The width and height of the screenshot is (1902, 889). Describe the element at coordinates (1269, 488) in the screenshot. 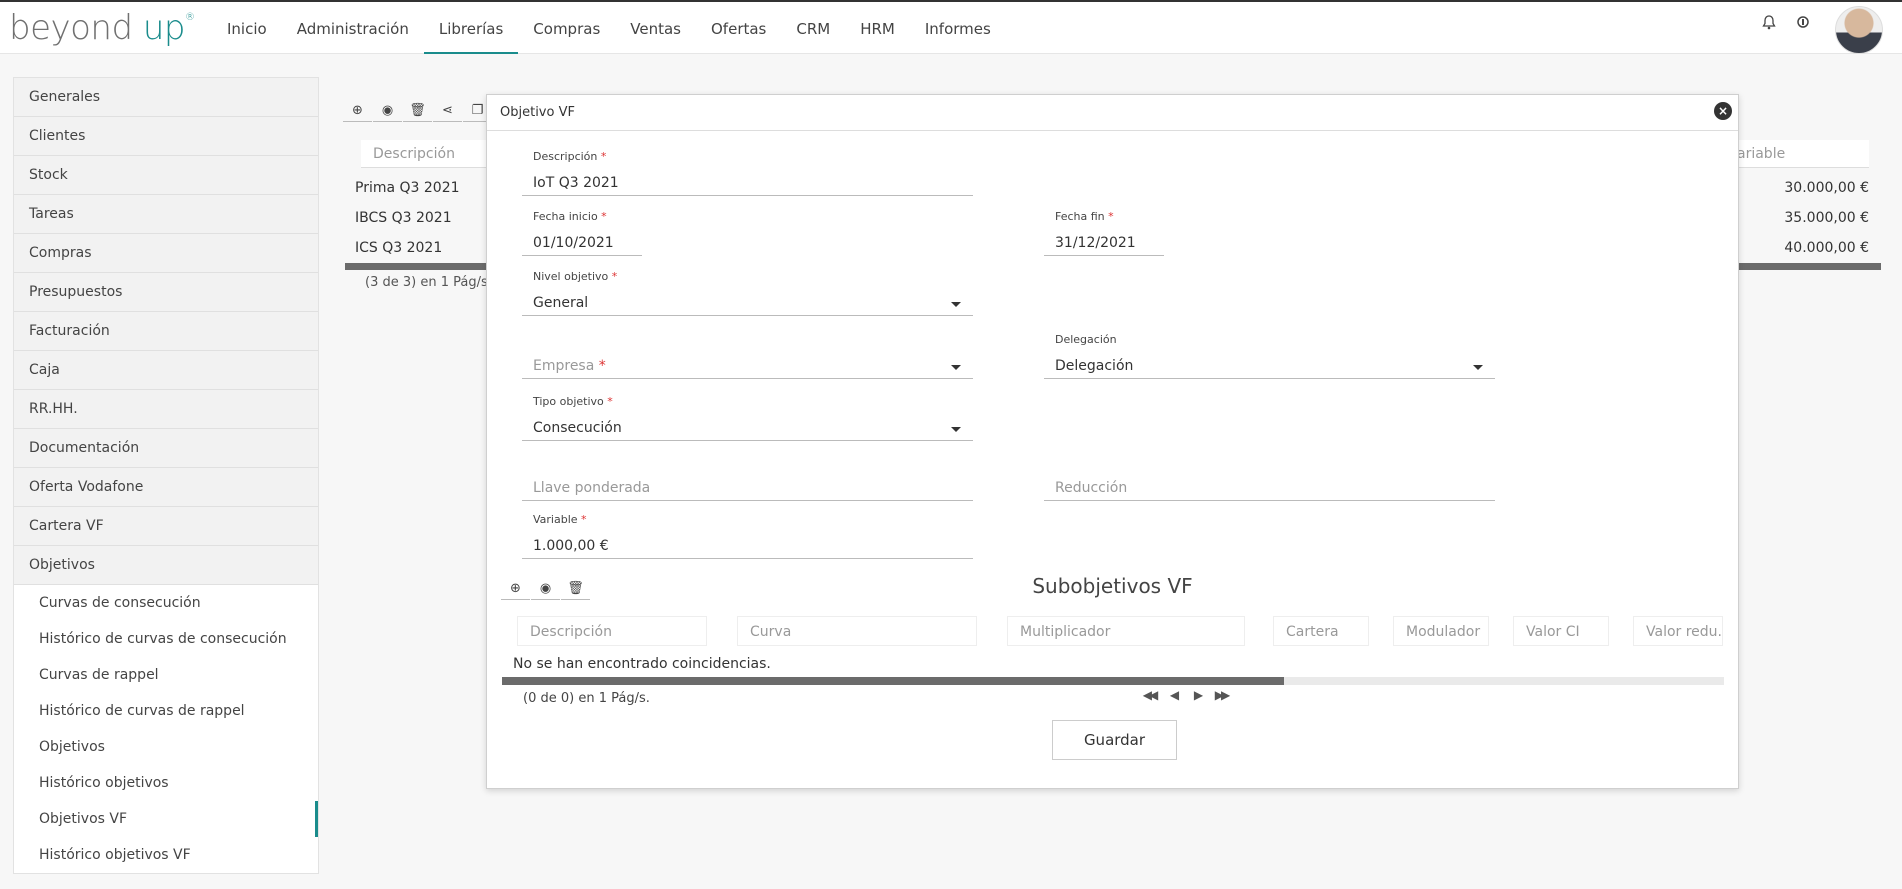

I see `reduccion-input: Reducción` at that location.